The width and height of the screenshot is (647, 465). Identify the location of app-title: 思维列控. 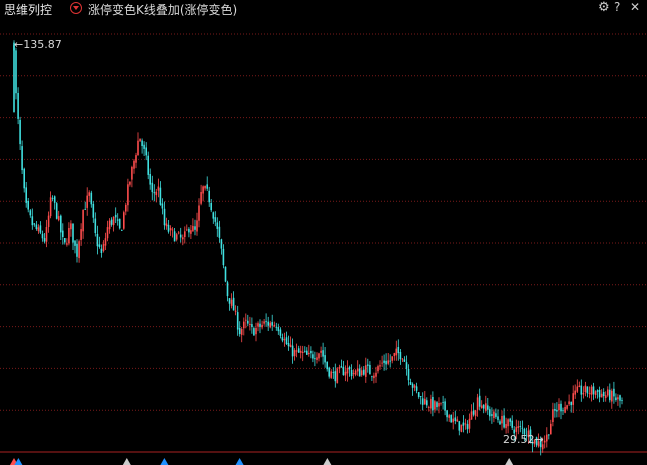
(28, 10).